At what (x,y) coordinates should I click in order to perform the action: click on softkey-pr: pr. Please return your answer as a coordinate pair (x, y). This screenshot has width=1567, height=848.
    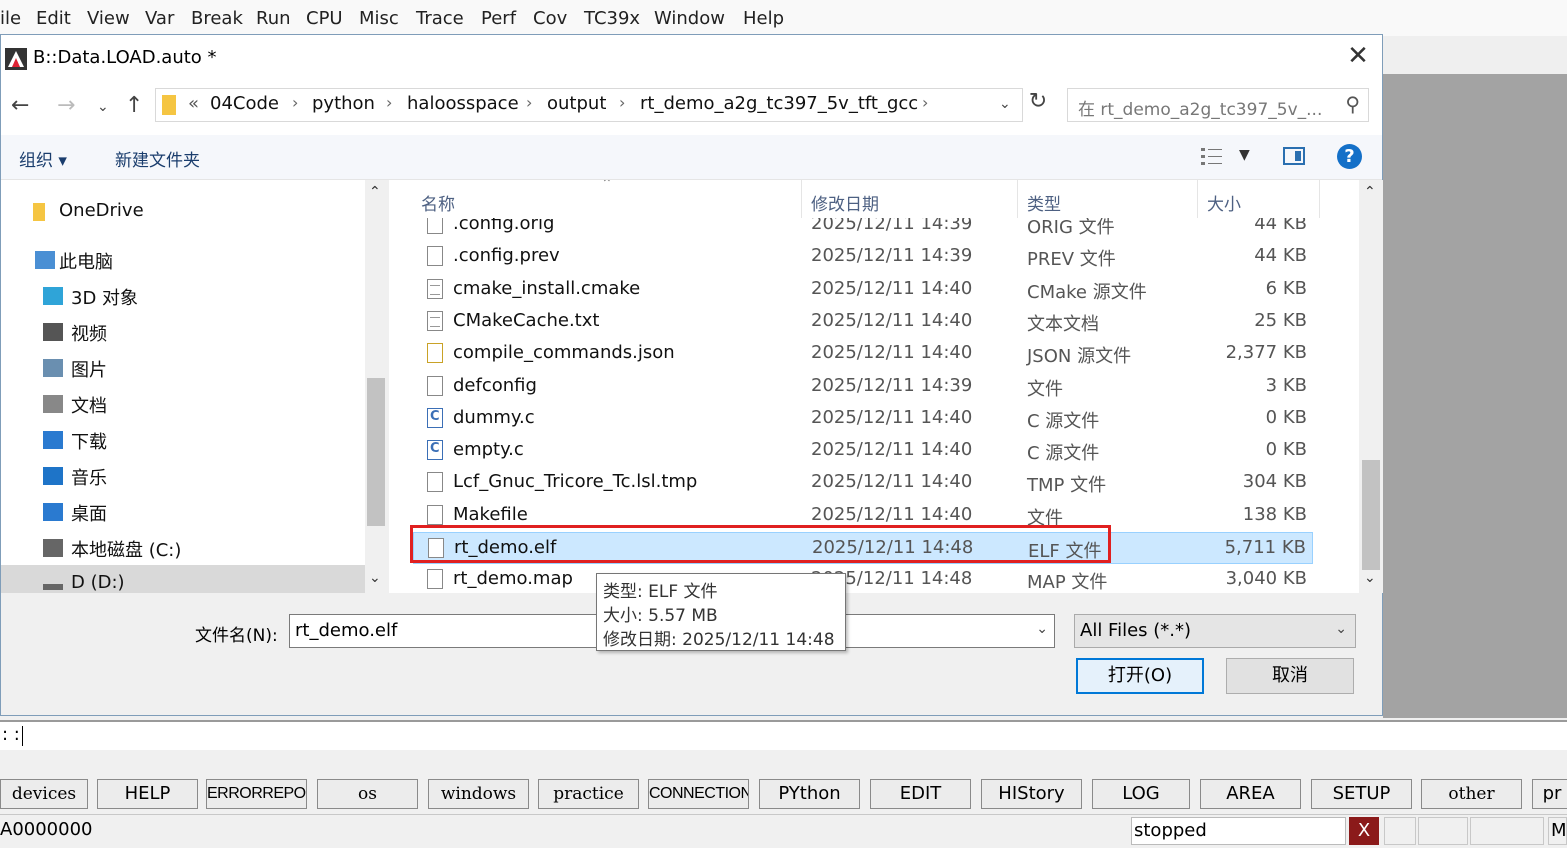
    Looking at the image, I should click on (1549, 794).